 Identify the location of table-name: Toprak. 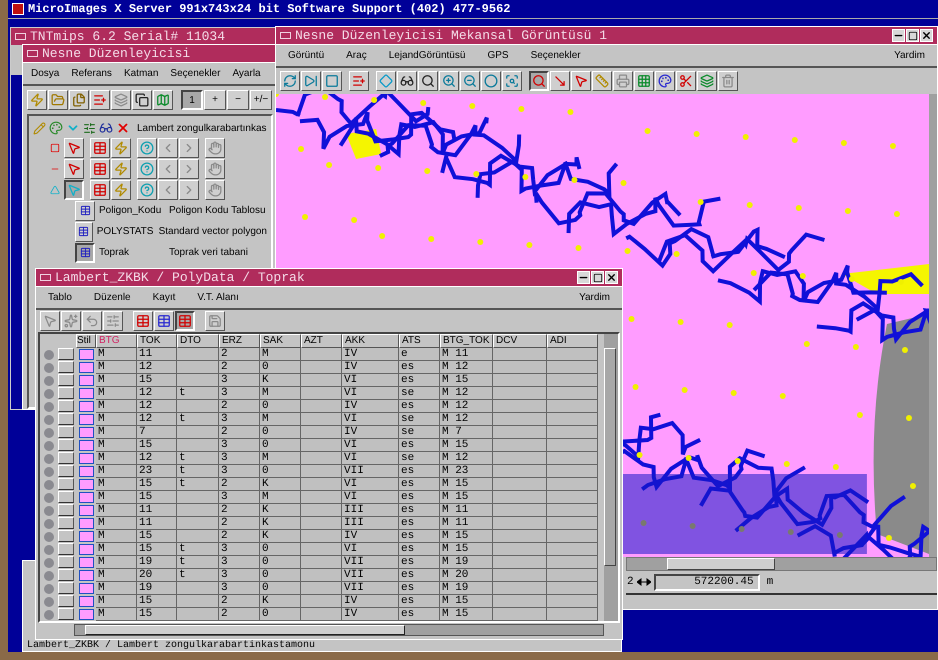
(132, 252).